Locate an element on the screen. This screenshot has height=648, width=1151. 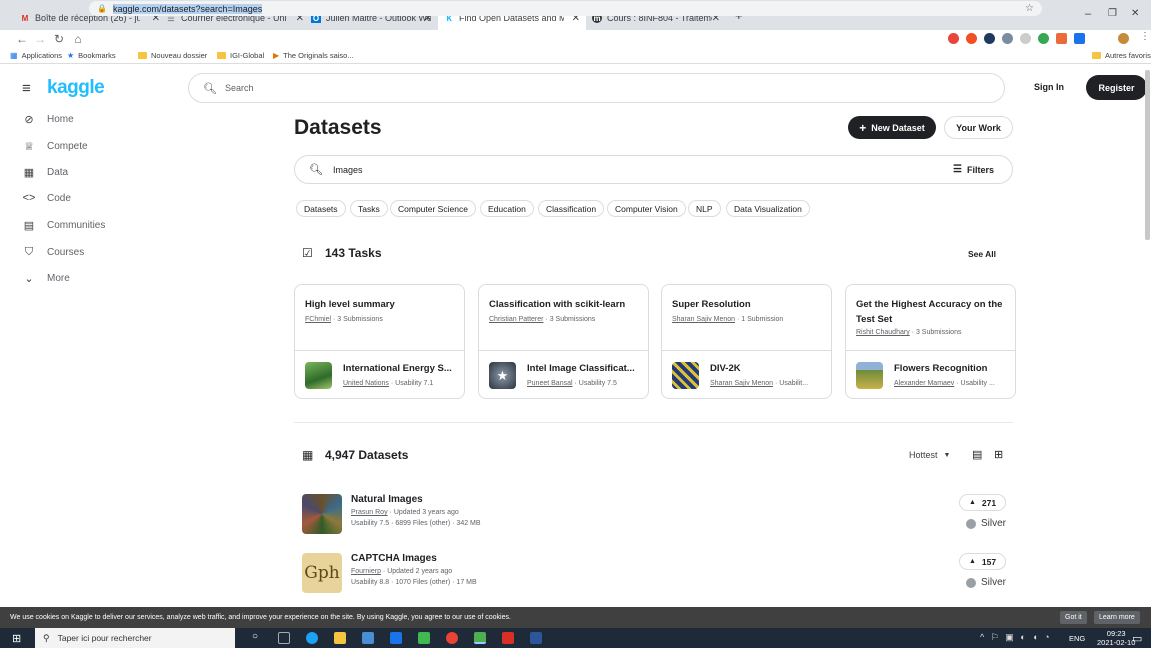
register-button: Register is located at coordinates (1116, 87).